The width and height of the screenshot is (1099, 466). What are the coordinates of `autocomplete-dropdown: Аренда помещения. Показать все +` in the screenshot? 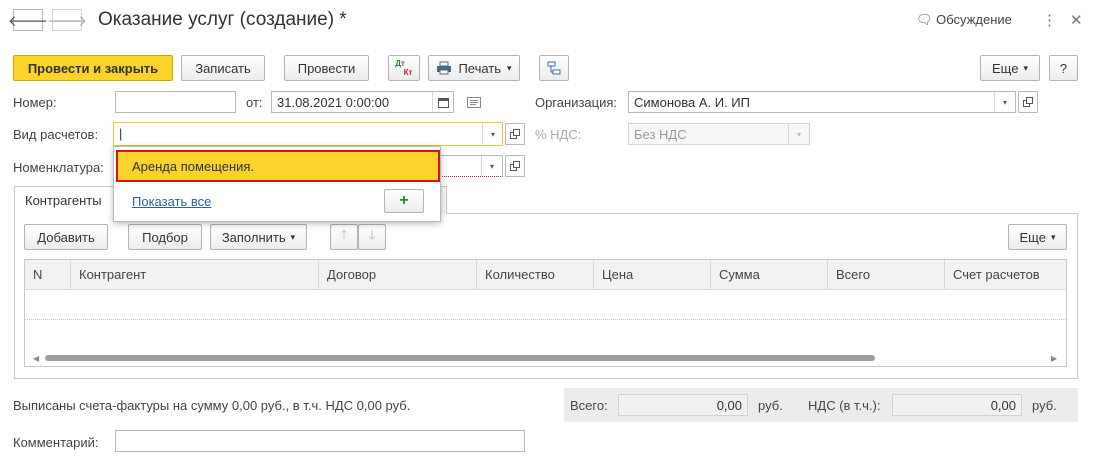 It's located at (277, 184).